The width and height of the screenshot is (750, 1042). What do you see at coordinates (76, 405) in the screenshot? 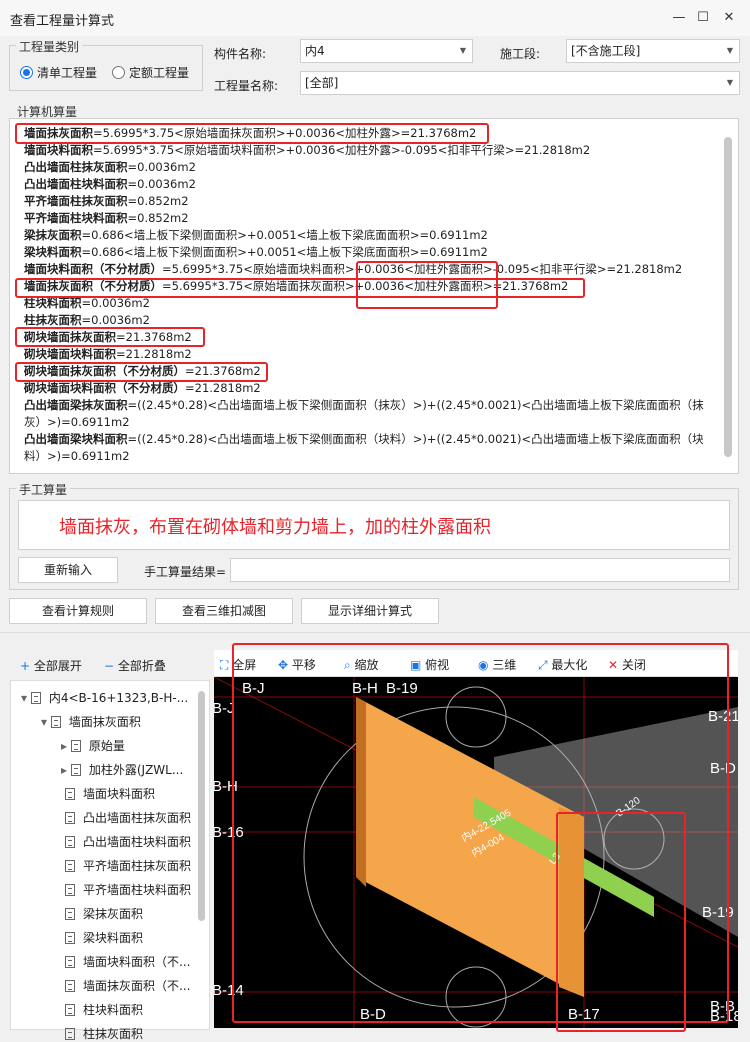
I see `calc-line-name: 凸出墙面梁抹灰面积` at bounding box center [76, 405].